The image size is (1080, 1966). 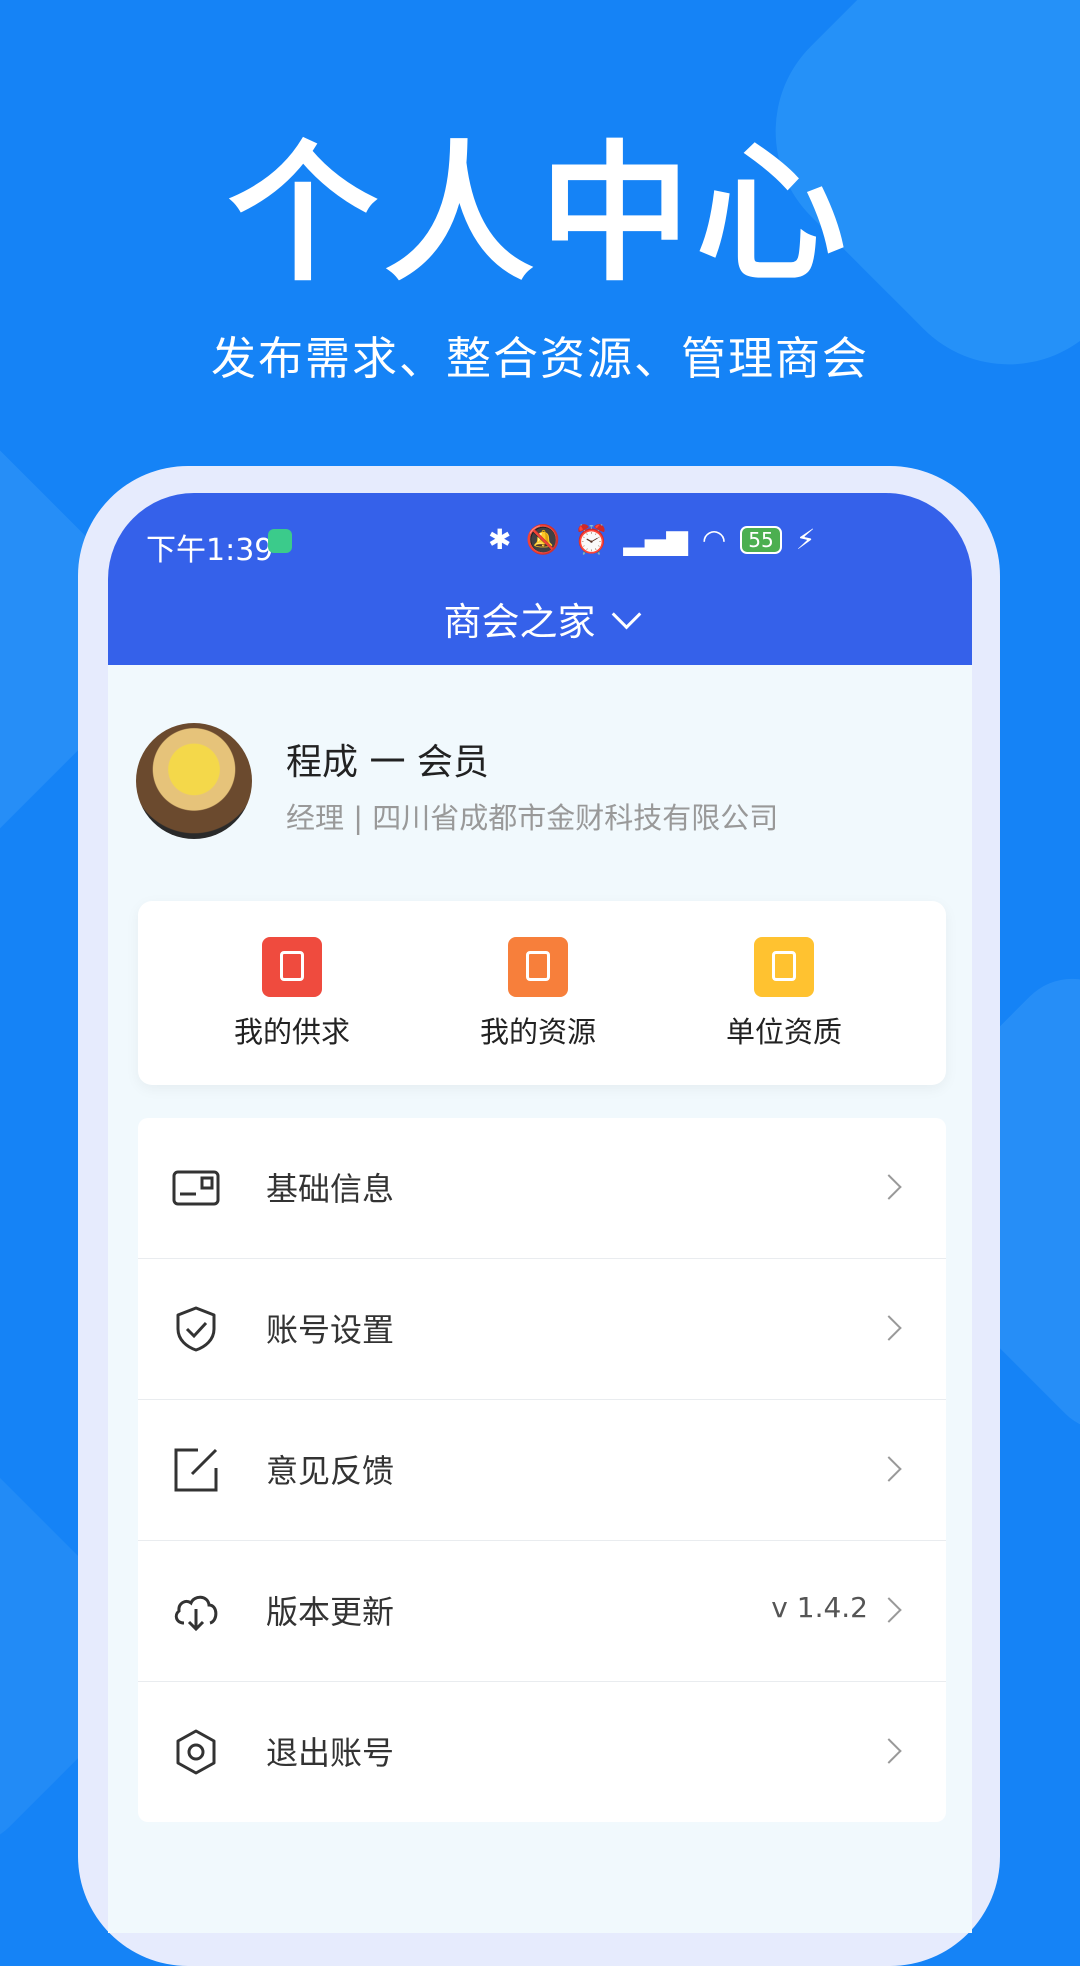 What do you see at coordinates (196, 1752) in the screenshot?
I see `hexagon-logout-icon` at bounding box center [196, 1752].